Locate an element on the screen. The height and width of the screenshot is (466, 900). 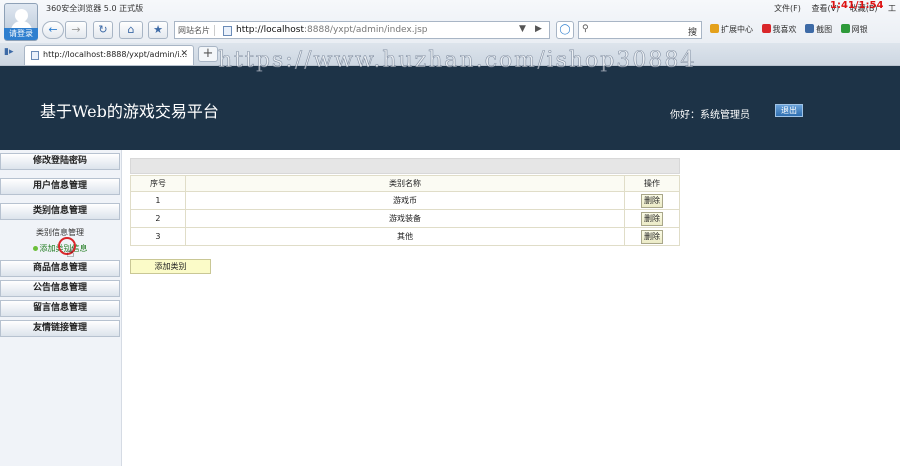
extension-icon is located at coordinates (714, 28).